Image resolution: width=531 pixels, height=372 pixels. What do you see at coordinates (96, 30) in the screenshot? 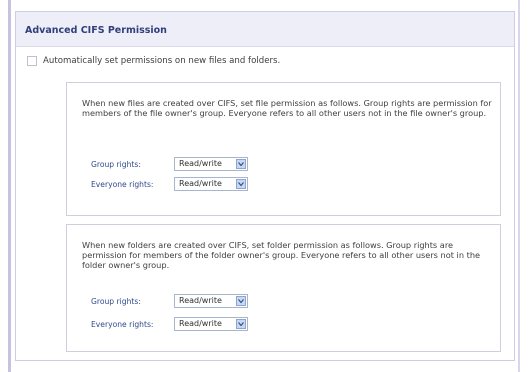
I see `panel-title: Advanced CIFS Permission` at bounding box center [96, 30].